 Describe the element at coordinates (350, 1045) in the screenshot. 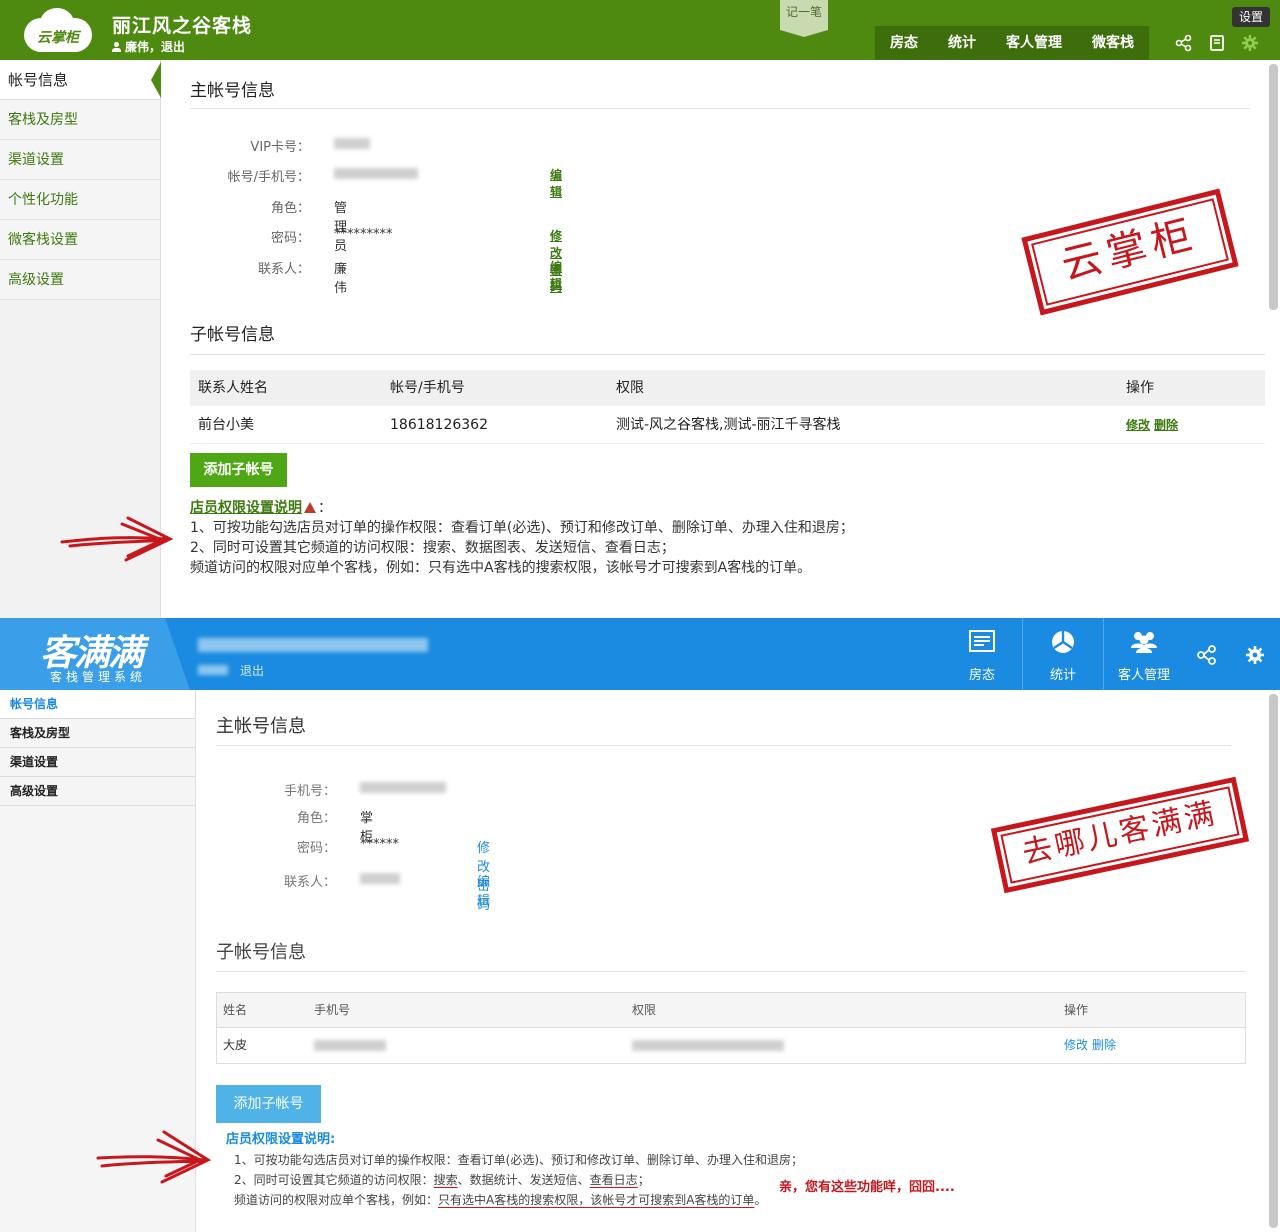

I see `bottom-cell-phone-redacted` at that location.